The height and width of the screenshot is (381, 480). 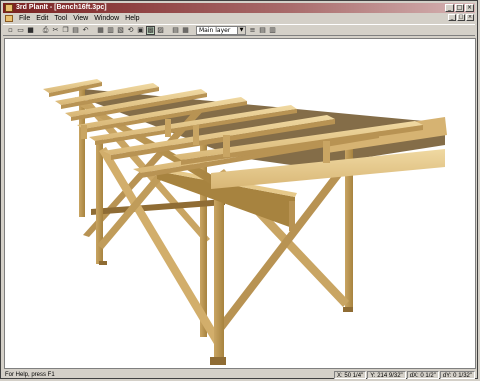 I want to click on render-icon: ▨, so click(x=160, y=30).